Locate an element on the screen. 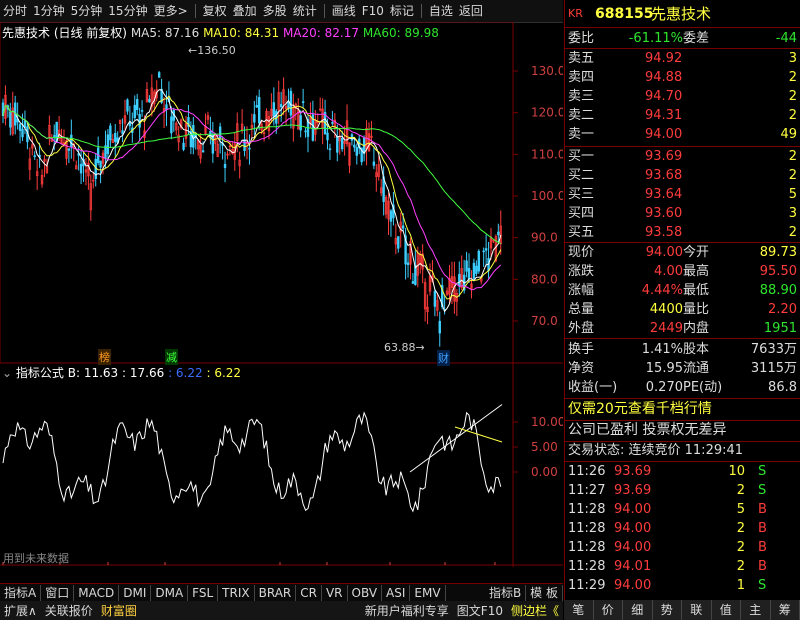 The image size is (800, 620). book-row: 买一 93.69 2 is located at coordinates (682, 156).